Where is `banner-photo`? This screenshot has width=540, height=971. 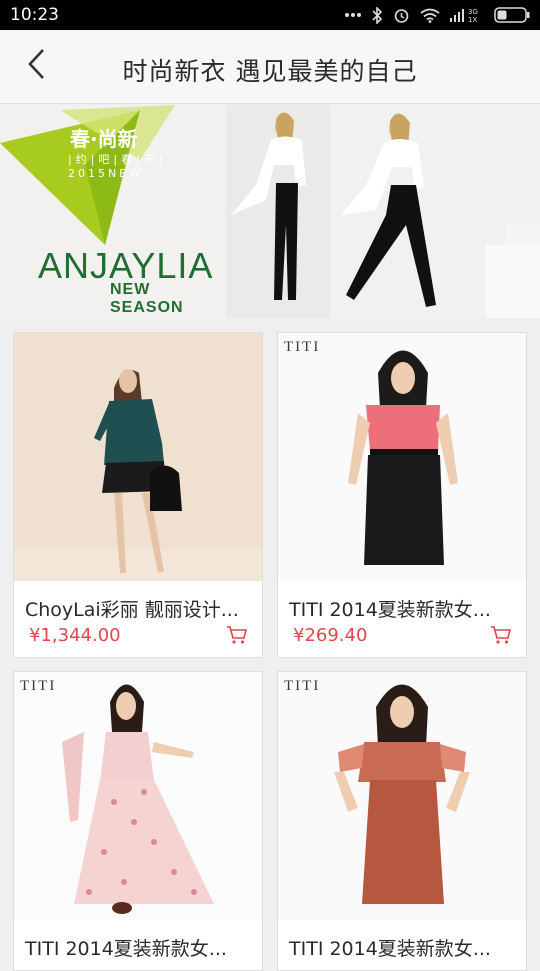 banner-photo is located at coordinates (383, 211).